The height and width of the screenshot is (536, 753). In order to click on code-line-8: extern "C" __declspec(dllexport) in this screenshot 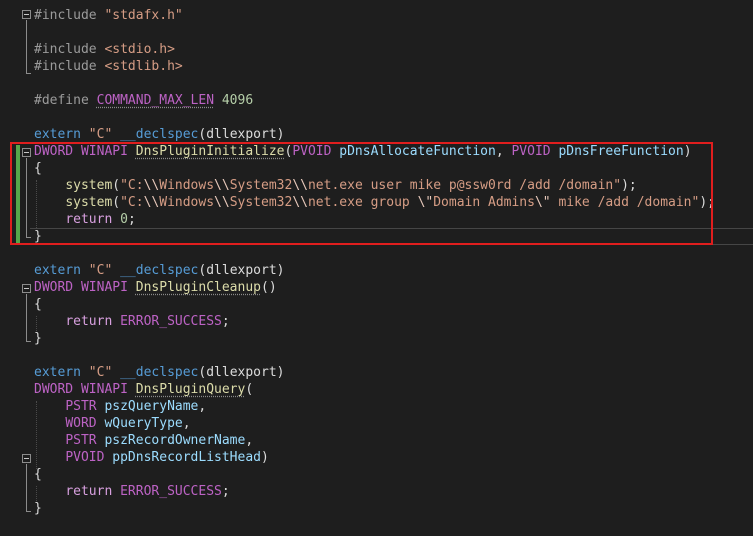, I will do `click(159, 134)`.